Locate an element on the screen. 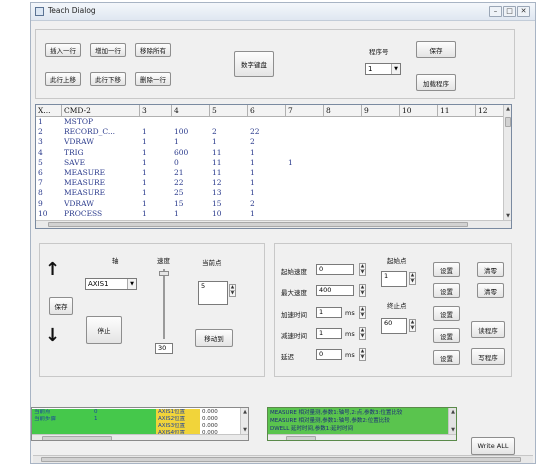 This screenshot has width=542, height=468. jog-save-button: 保存 is located at coordinates (61, 306).